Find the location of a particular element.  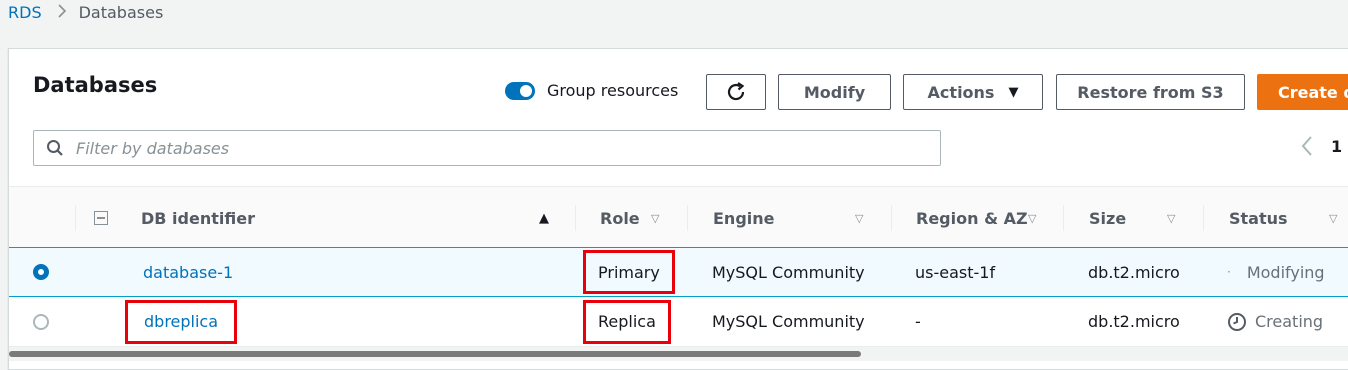

col-role-label: Role is located at coordinates (620, 218).